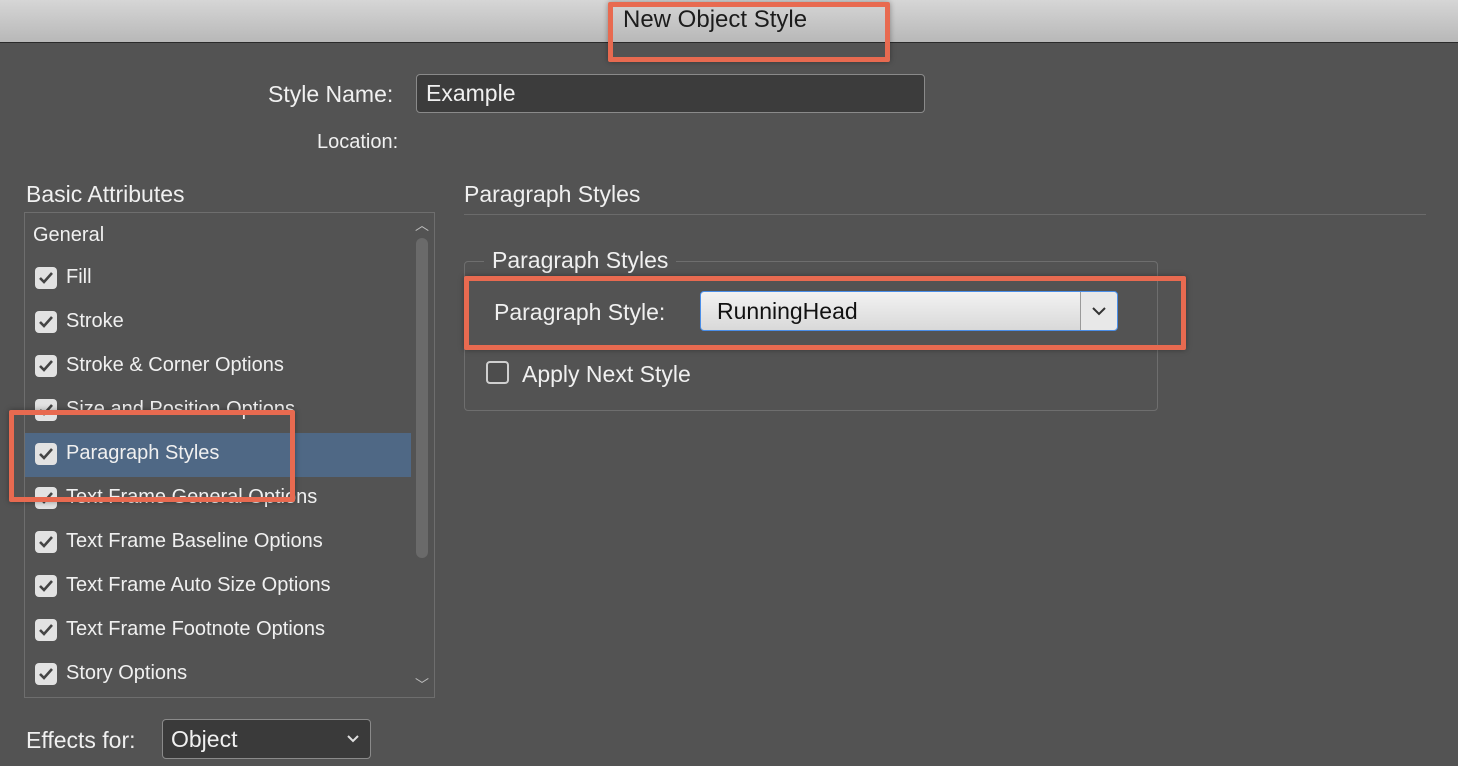 Image resolution: width=1458 pixels, height=766 pixels. Describe the element at coordinates (218, 279) in the screenshot. I see `list-item-fill: Fill` at that location.